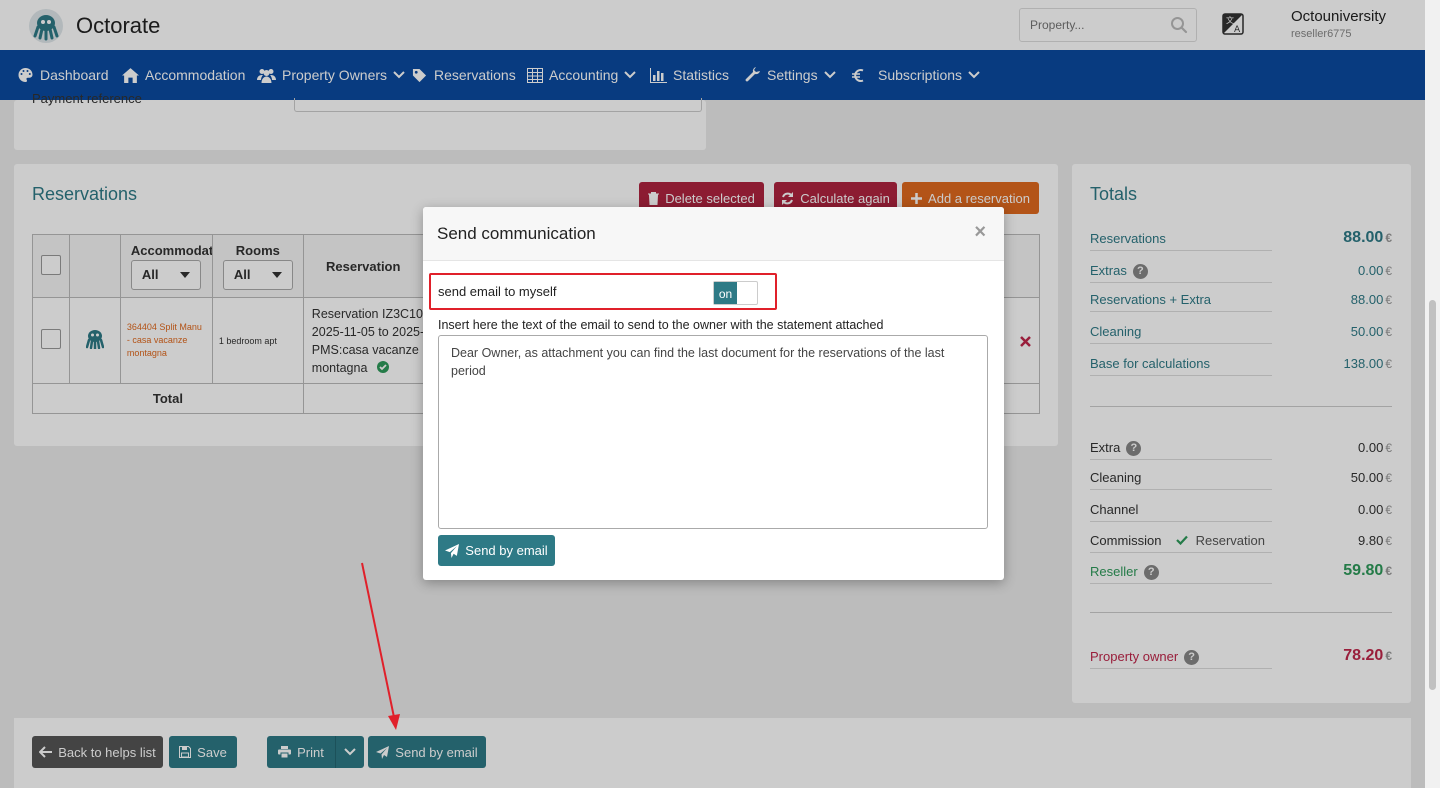 The height and width of the screenshot is (788, 1440). I want to click on annotation-arrow-icon, so click(380, 646).